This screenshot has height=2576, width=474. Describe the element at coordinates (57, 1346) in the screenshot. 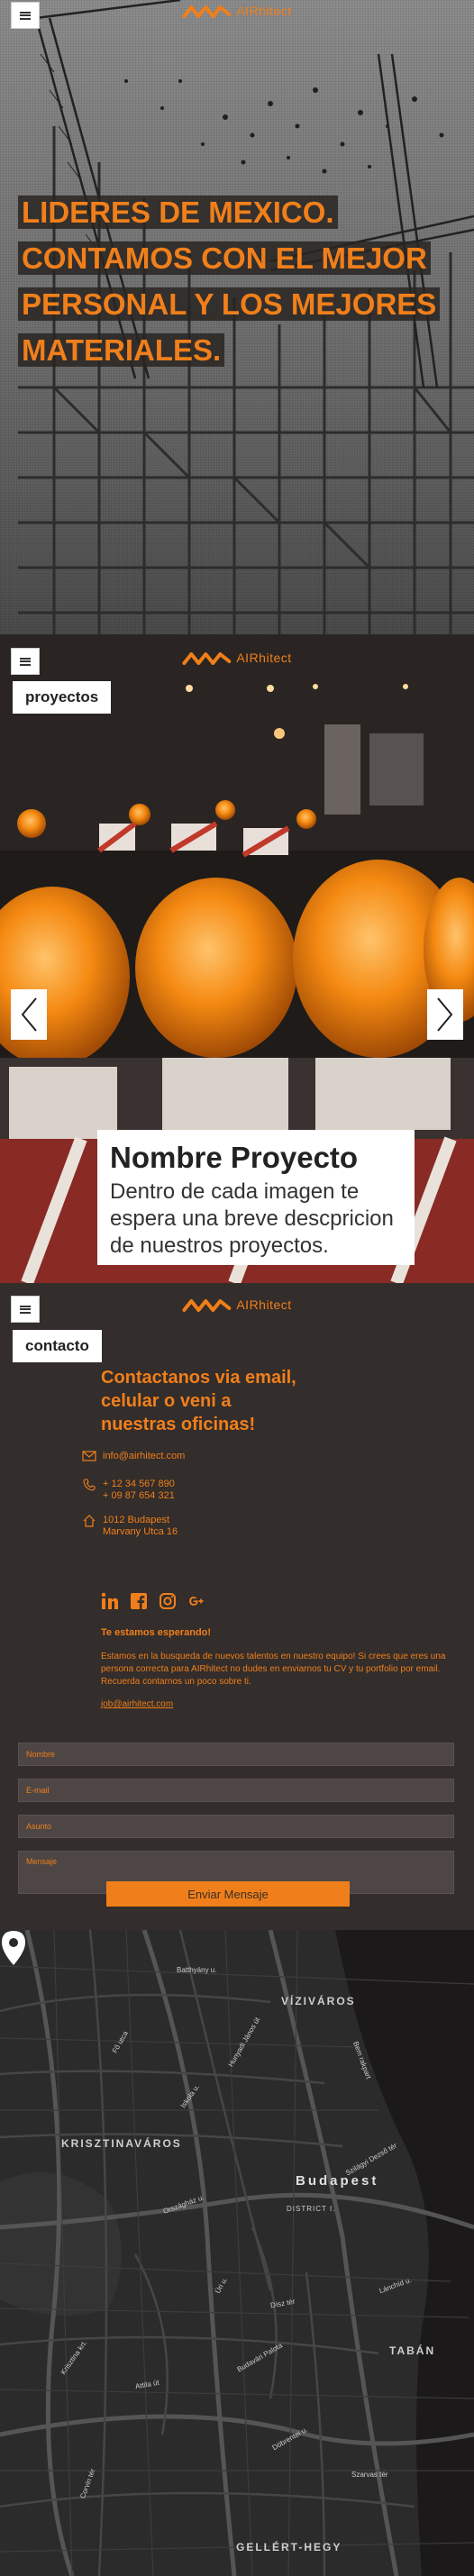

I see `contact-tab: contacto` at that location.